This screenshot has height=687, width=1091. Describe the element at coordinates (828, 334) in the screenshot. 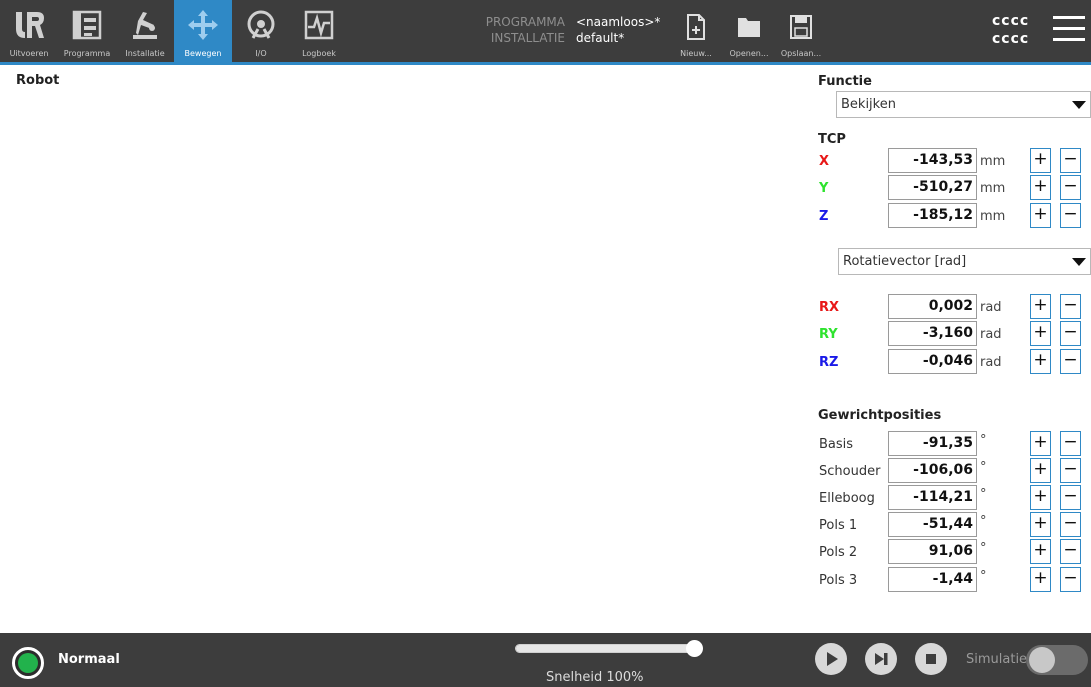

I see `tcp-ry-label: RY` at that location.